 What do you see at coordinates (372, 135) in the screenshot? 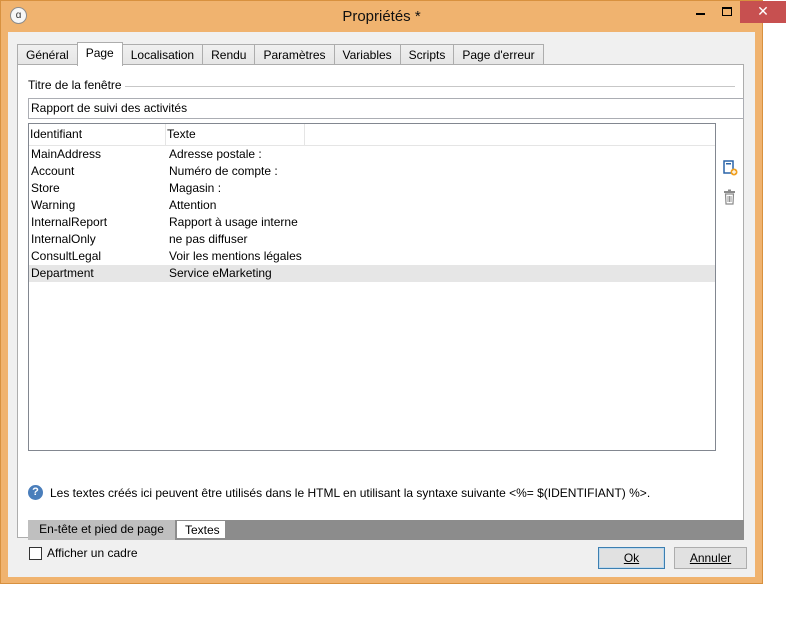
I see `table-header: Identifiant Texte` at bounding box center [372, 135].